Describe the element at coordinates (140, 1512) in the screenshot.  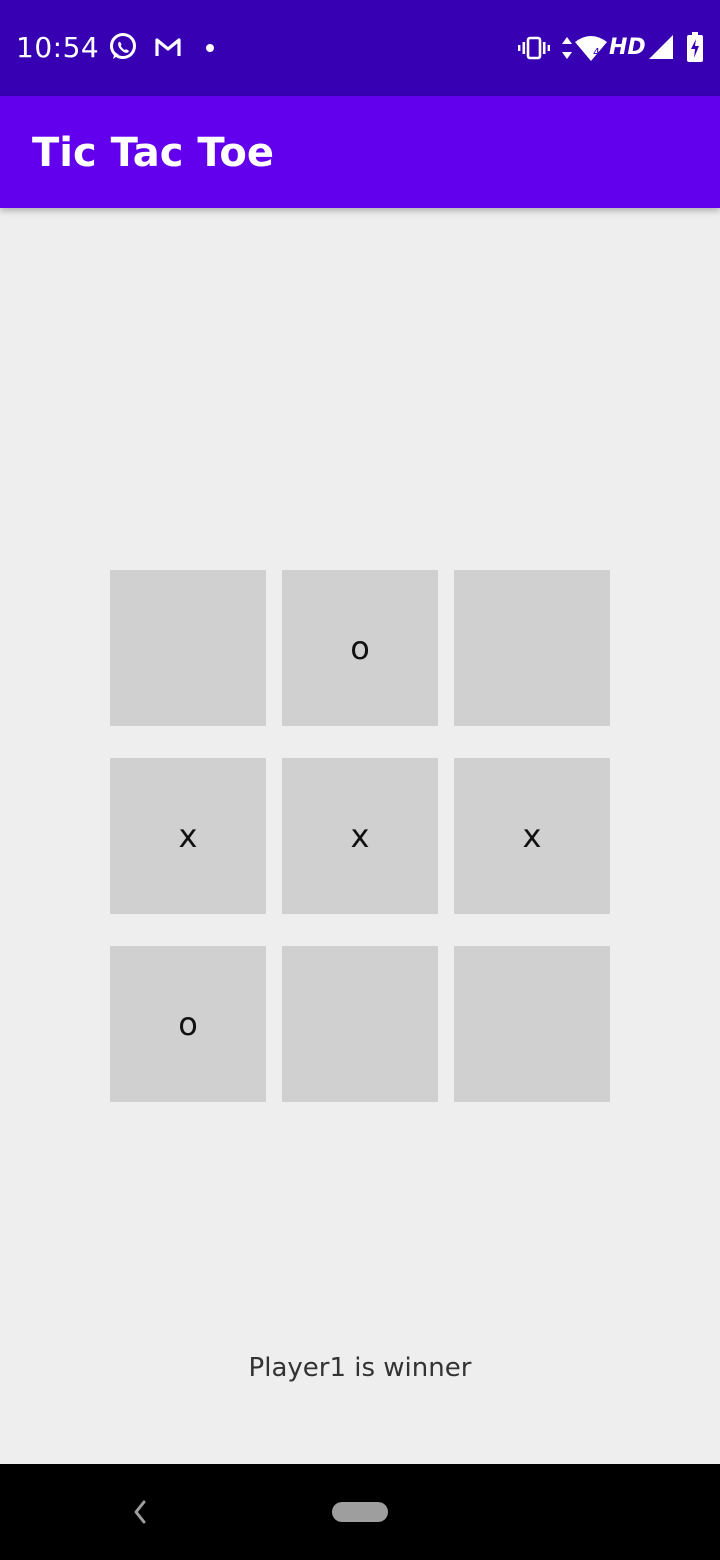
I see `back-icon` at that location.